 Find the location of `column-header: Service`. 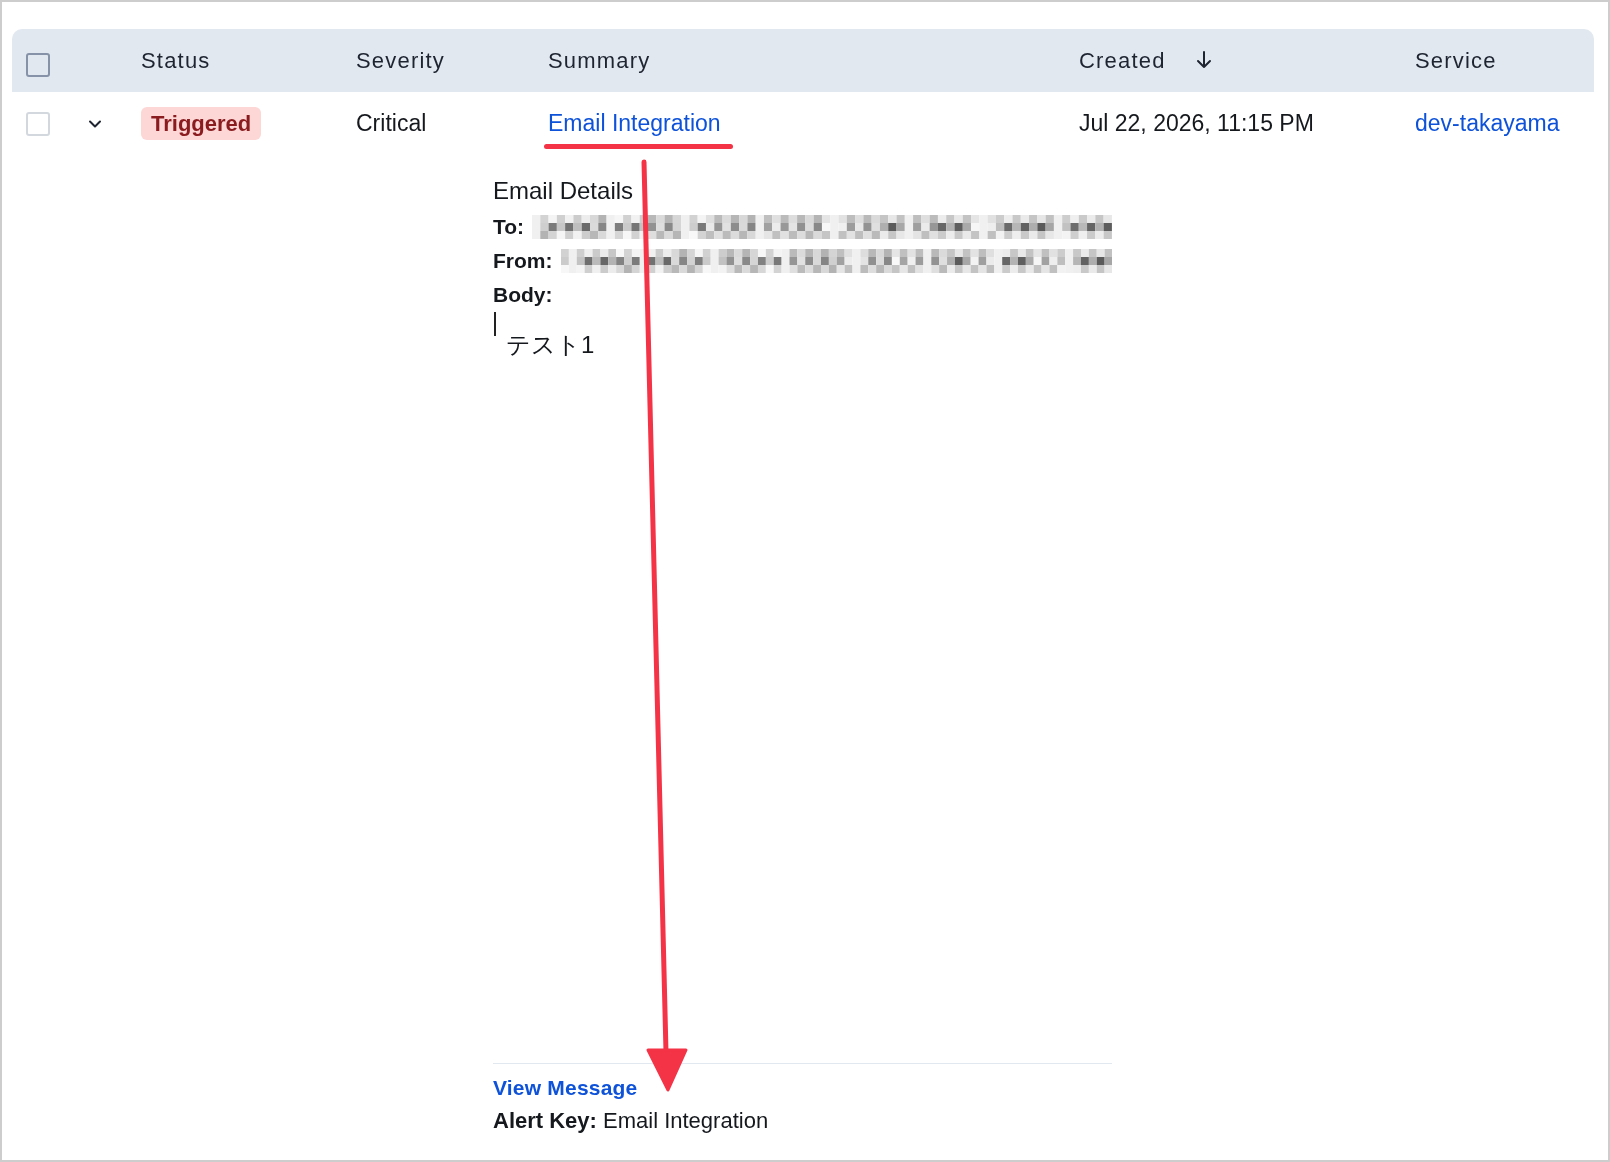

column-header: Service is located at coordinates (1456, 60).